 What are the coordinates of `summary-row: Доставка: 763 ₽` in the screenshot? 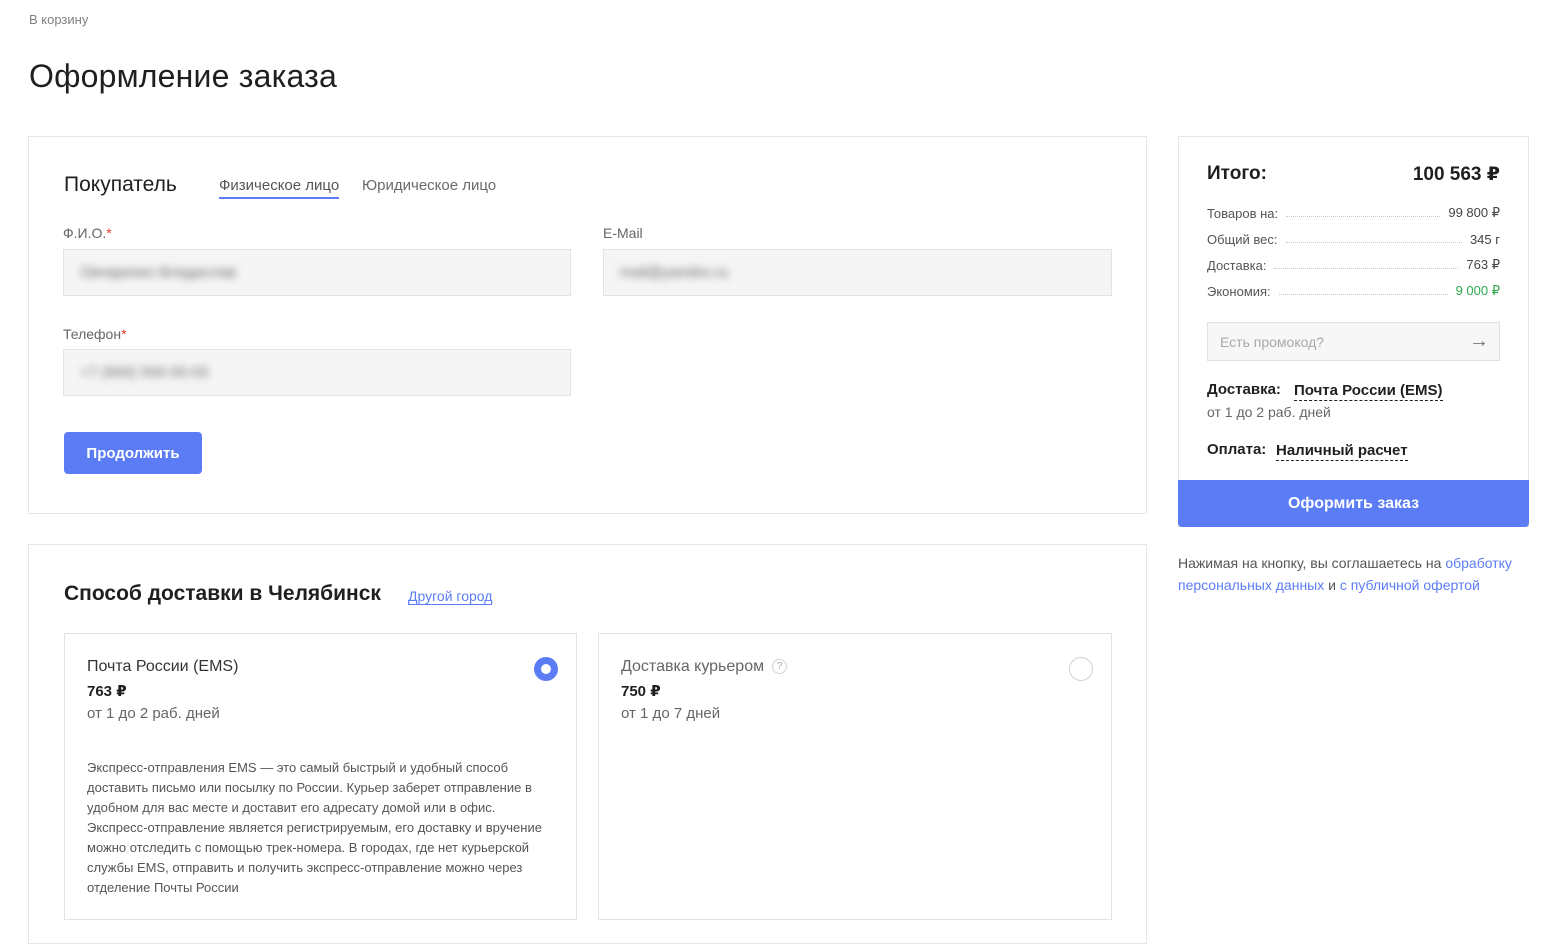 It's located at (1353, 264).